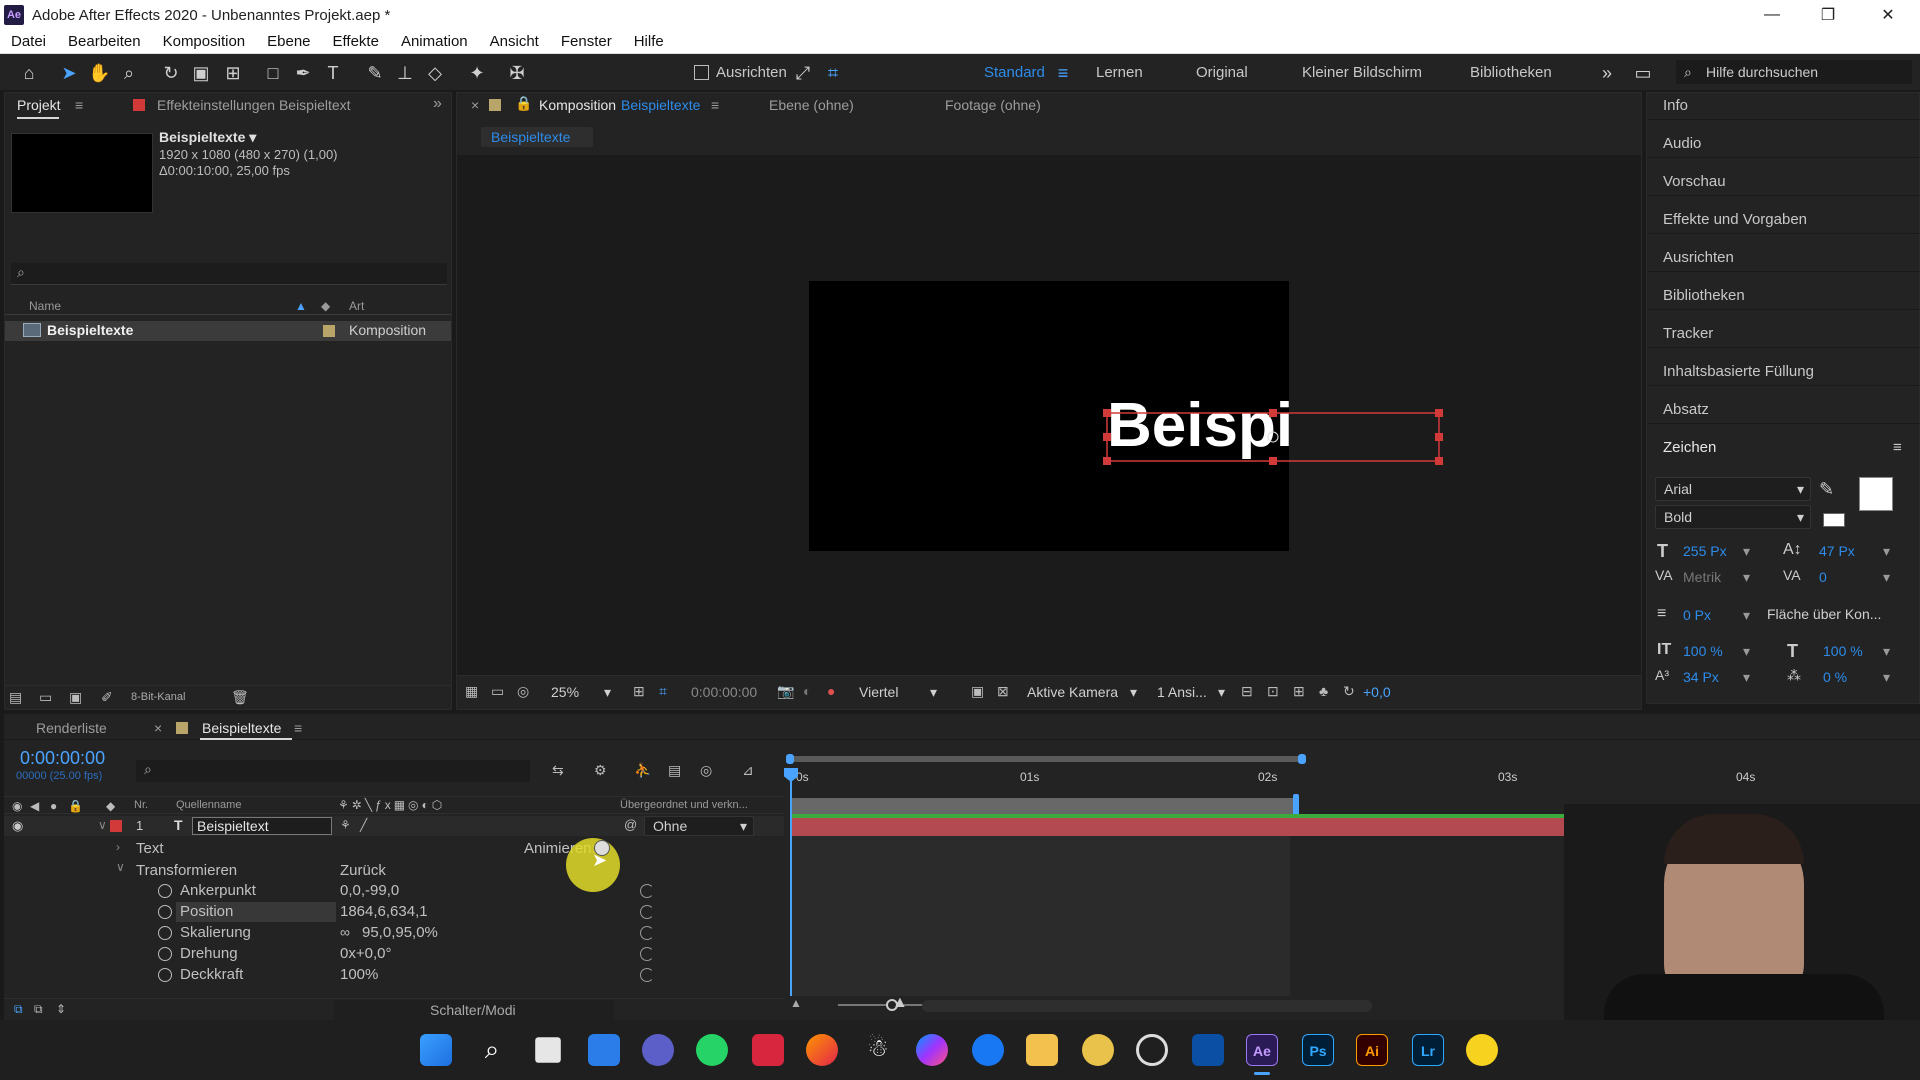 The width and height of the screenshot is (1920, 1080). What do you see at coordinates (201, 73) in the screenshot?
I see `camera-tool-icon: ▣` at bounding box center [201, 73].